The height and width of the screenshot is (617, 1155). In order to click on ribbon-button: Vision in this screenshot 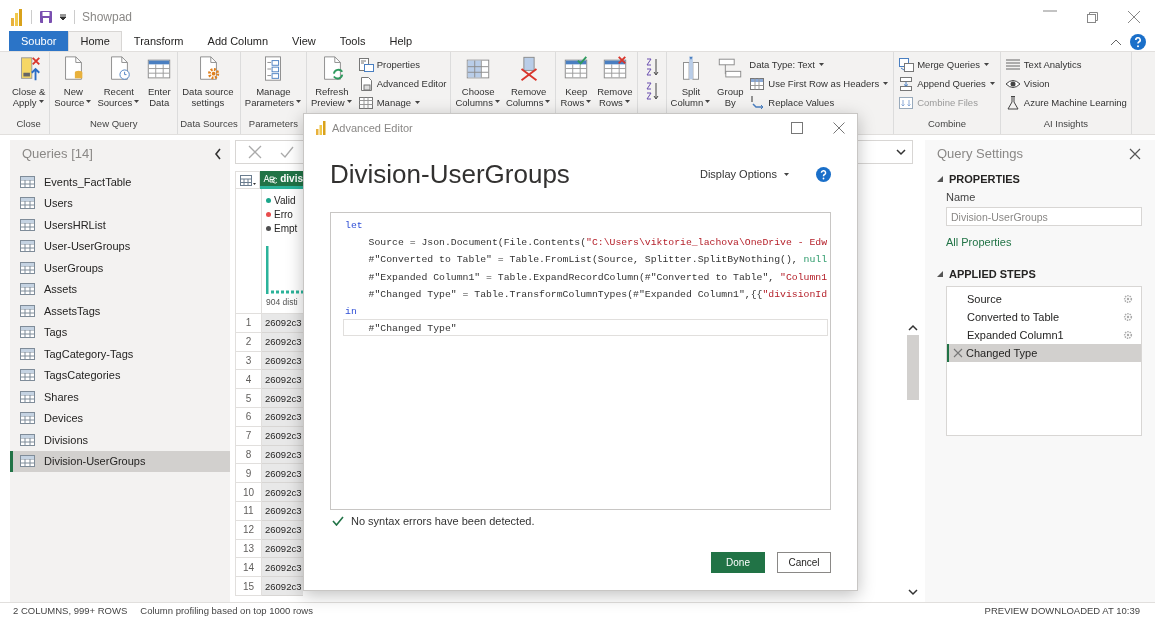, I will do `click(1065, 83)`.